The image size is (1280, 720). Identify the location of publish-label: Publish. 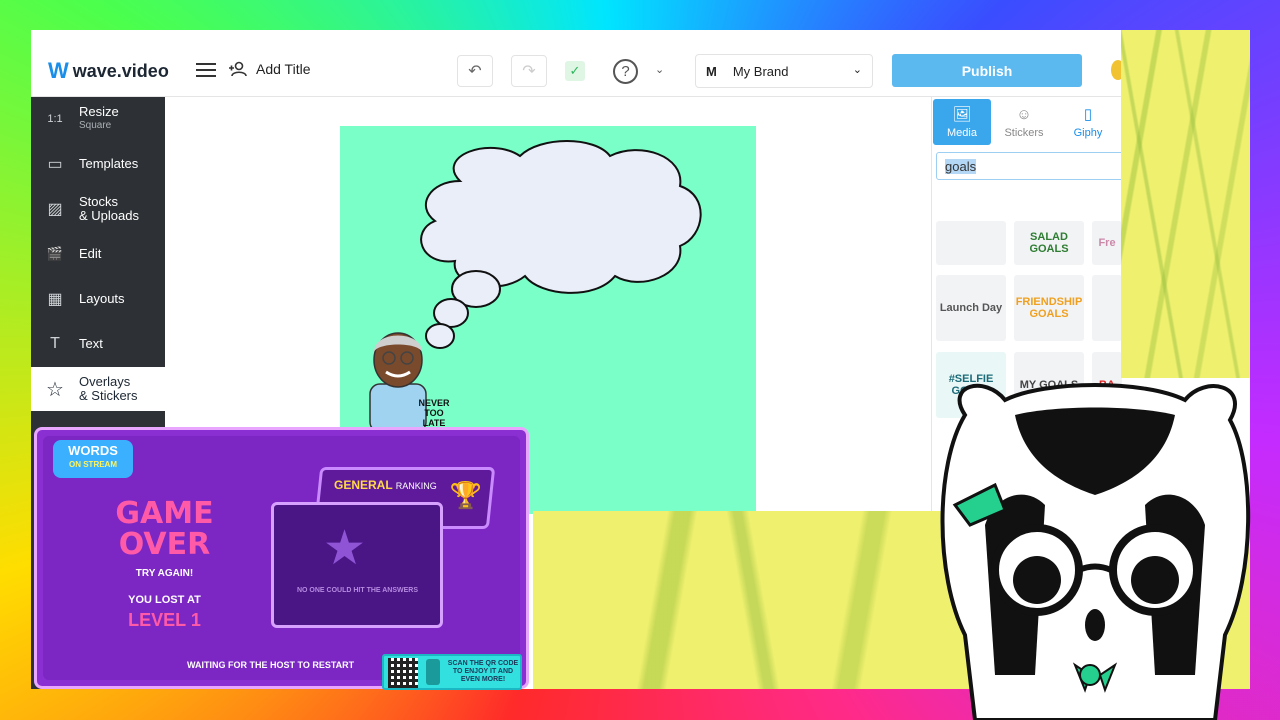
(987, 70).